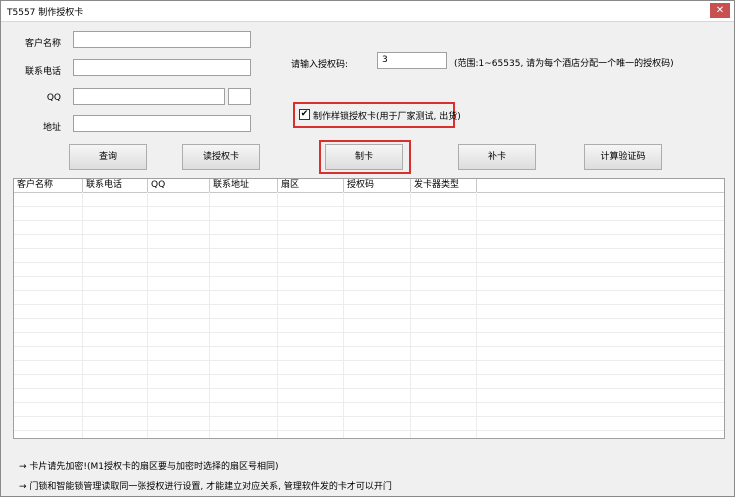 The image size is (735, 497). Describe the element at coordinates (48, 185) in the screenshot. I see `column-header-customer-name: 客户名称` at that location.